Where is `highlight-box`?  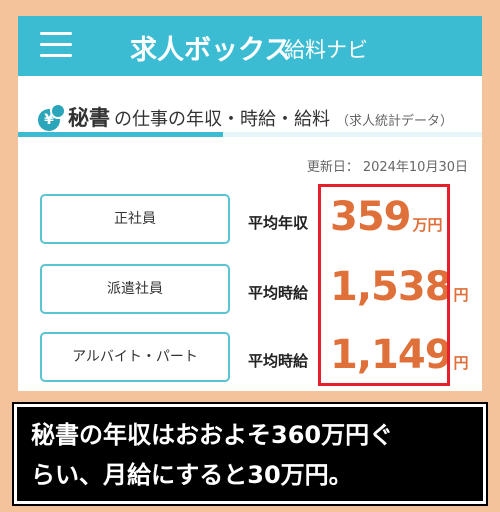 highlight-box is located at coordinates (384, 285).